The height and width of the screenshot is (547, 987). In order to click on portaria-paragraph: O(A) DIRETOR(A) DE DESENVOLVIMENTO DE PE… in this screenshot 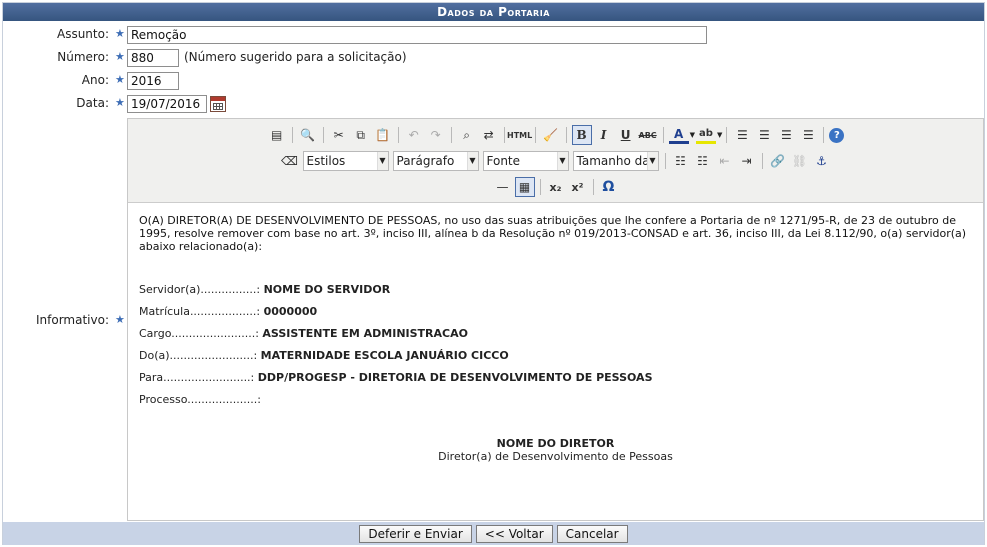, I will do `click(553, 233)`.